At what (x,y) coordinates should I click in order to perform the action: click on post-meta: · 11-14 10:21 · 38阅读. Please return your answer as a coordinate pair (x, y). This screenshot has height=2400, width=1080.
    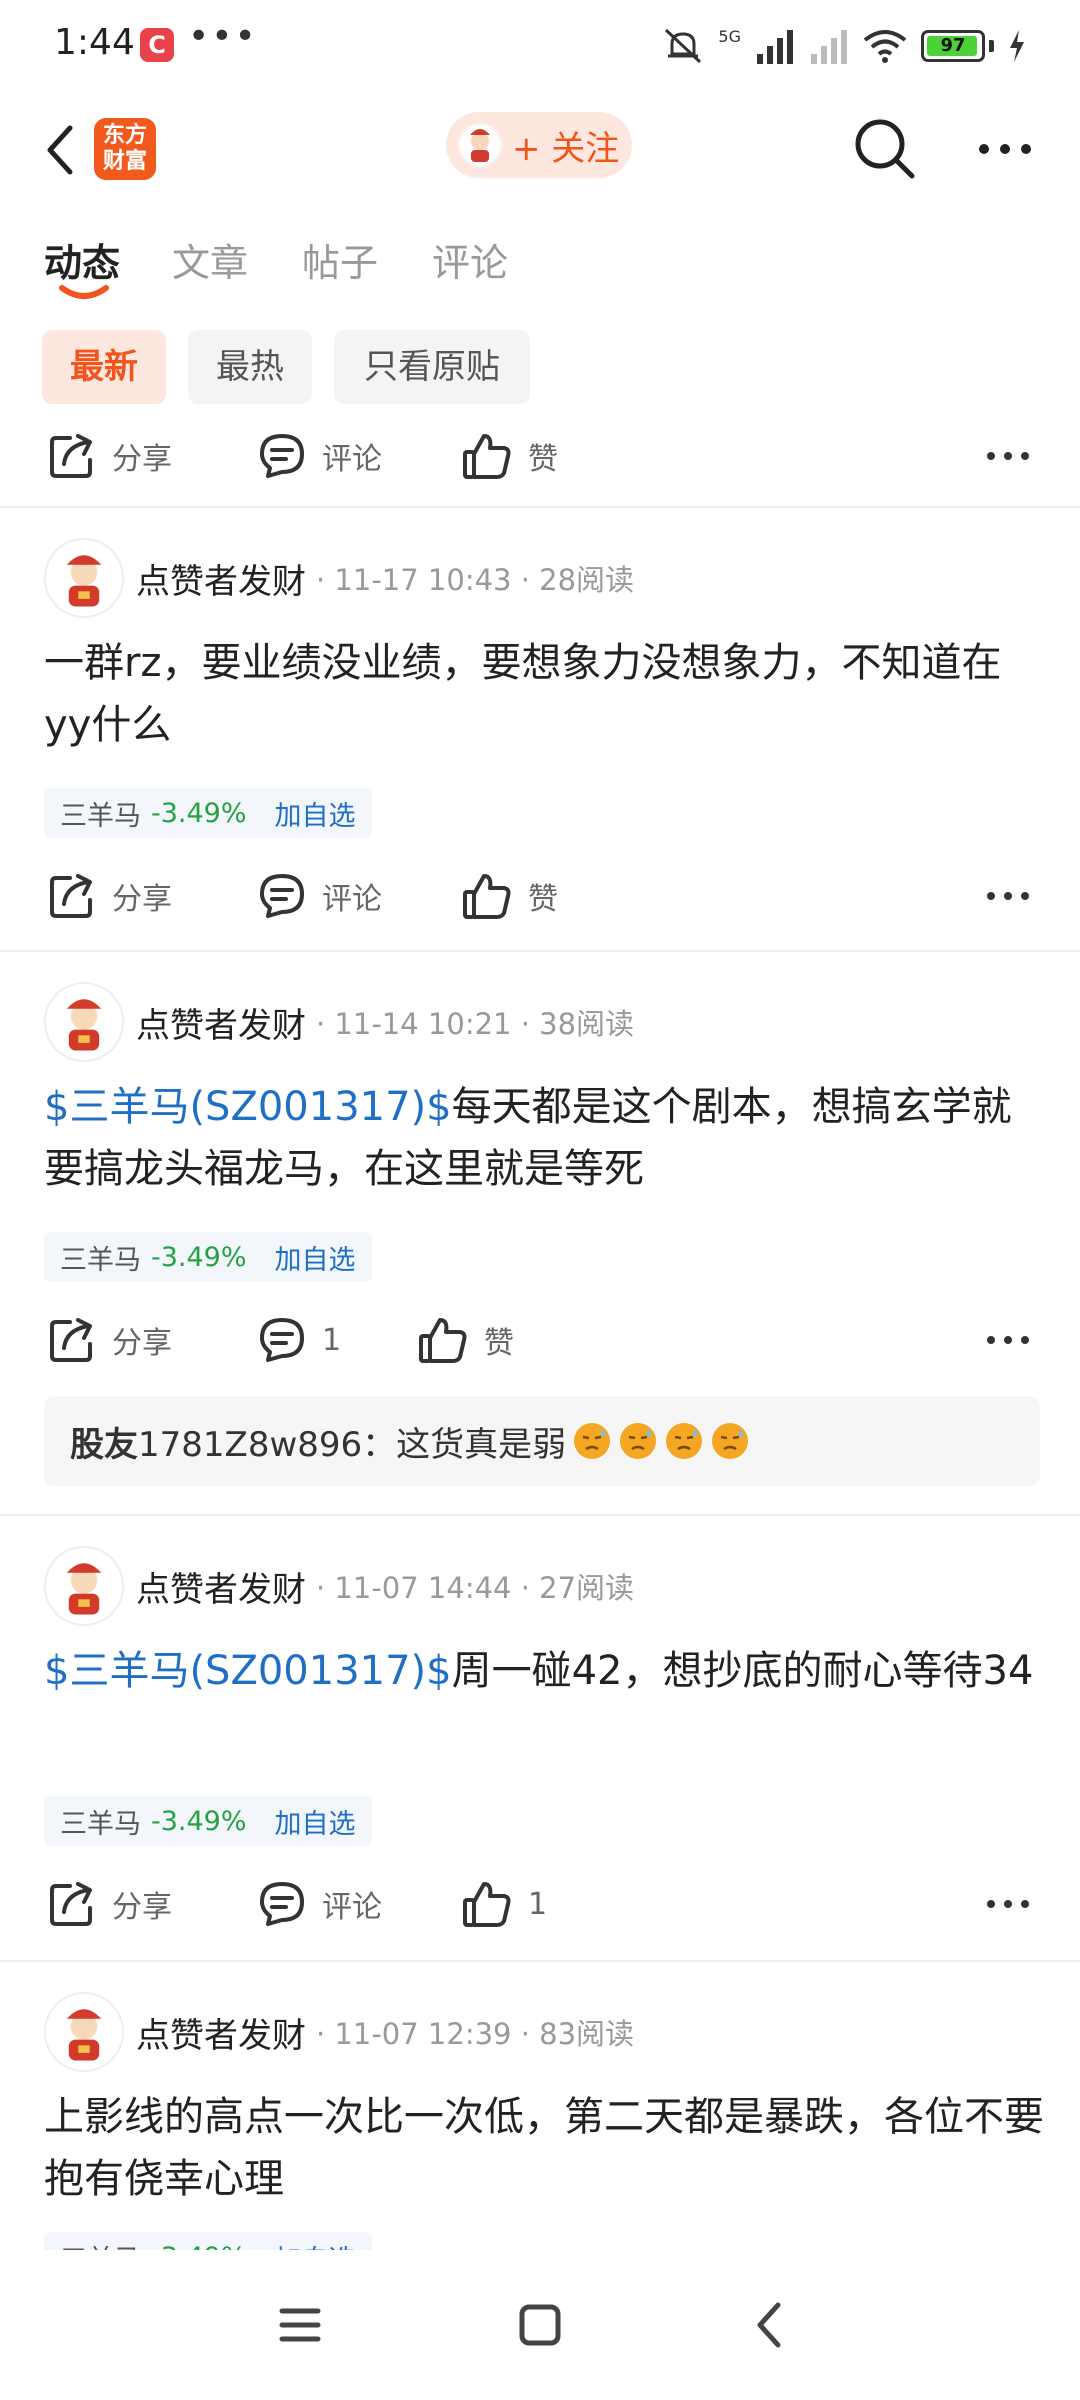
    Looking at the image, I should click on (475, 1024).